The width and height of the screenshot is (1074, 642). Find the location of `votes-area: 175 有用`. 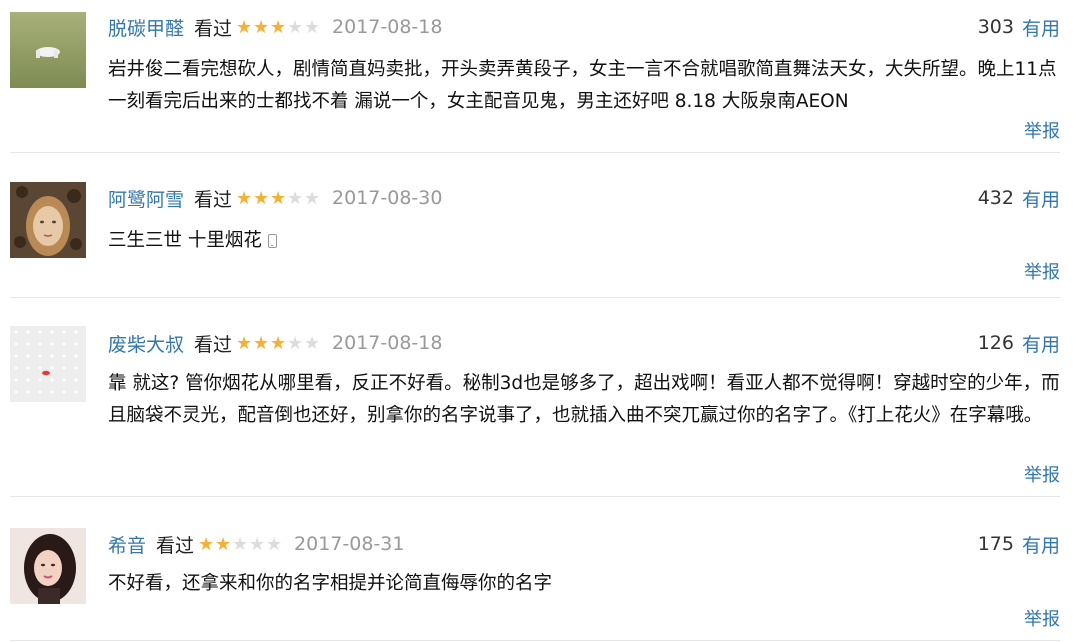

votes-area: 175 有用 is located at coordinates (1019, 544).